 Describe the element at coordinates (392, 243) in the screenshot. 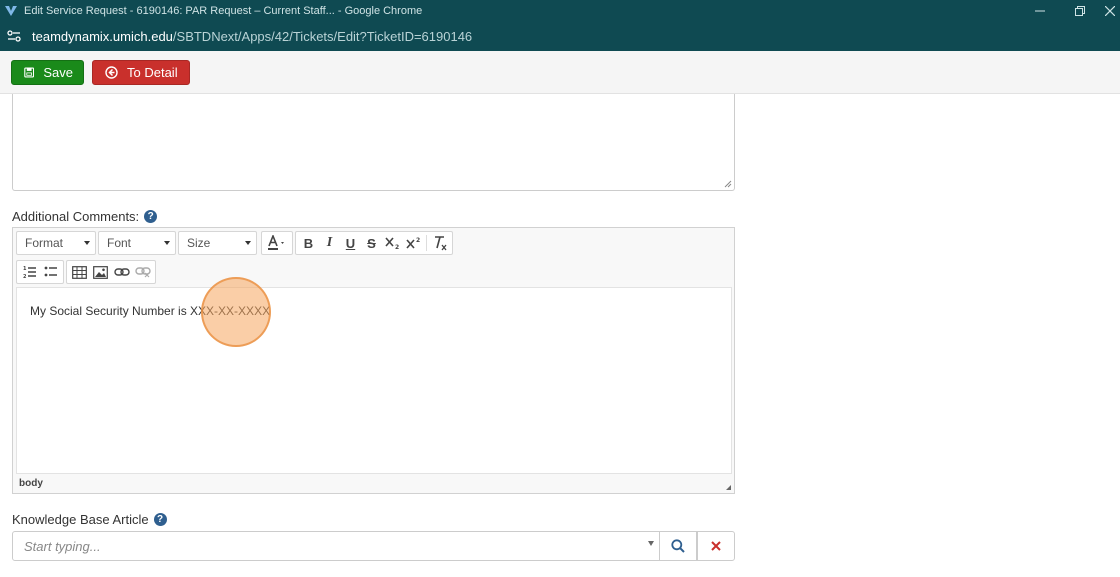

I see `subscript-icon: 2` at that location.